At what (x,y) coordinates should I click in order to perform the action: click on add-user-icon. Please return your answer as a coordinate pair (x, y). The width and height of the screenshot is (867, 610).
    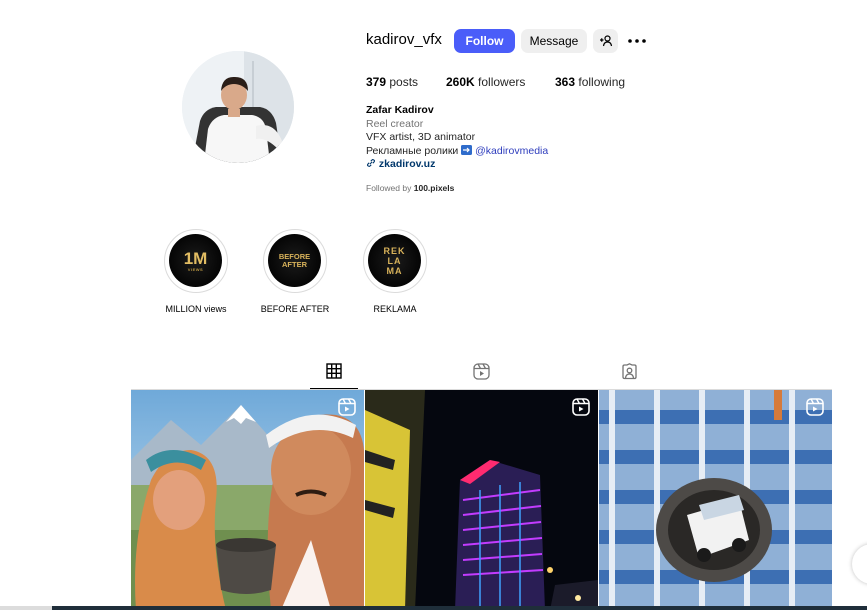
    Looking at the image, I should click on (605, 41).